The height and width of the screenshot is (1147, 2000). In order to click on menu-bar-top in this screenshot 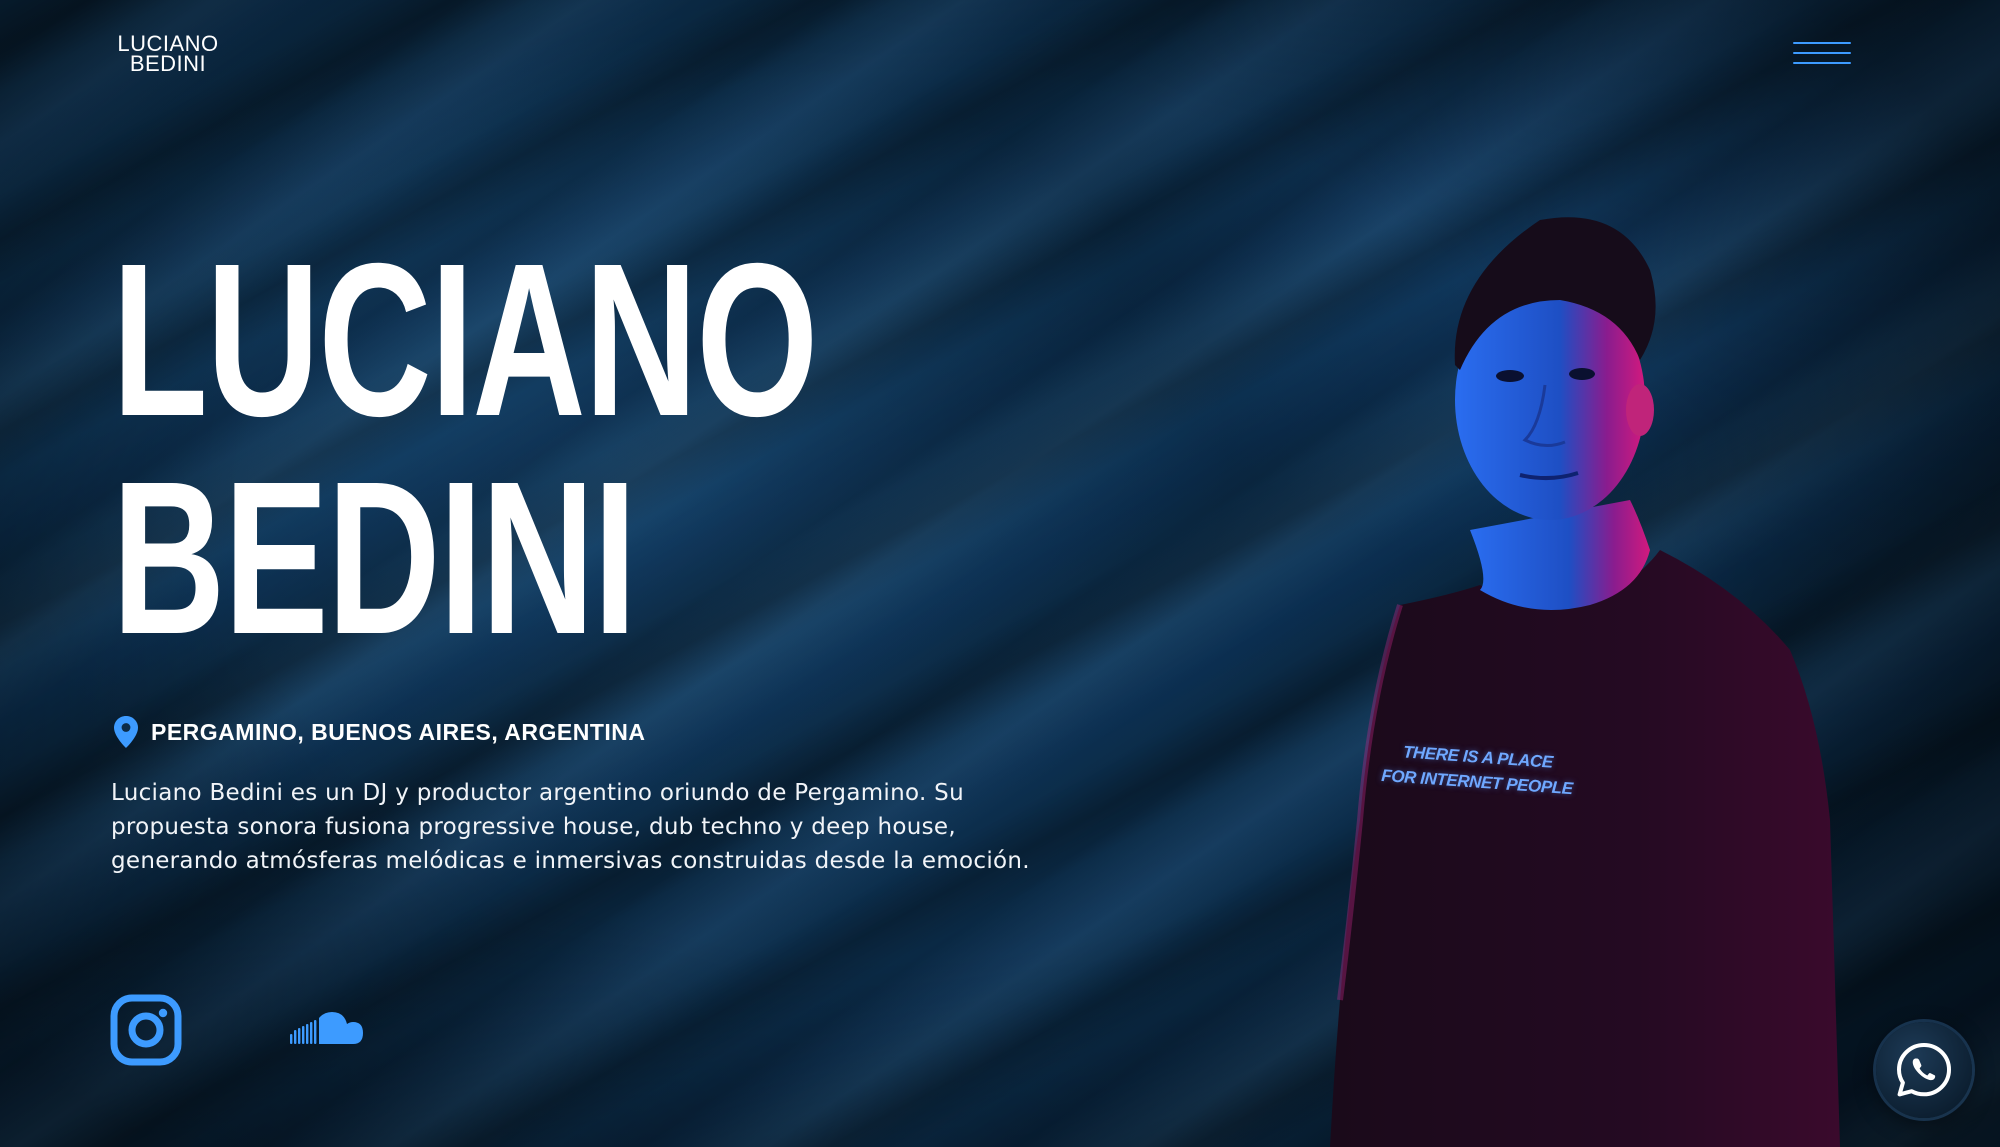, I will do `click(1822, 43)`.